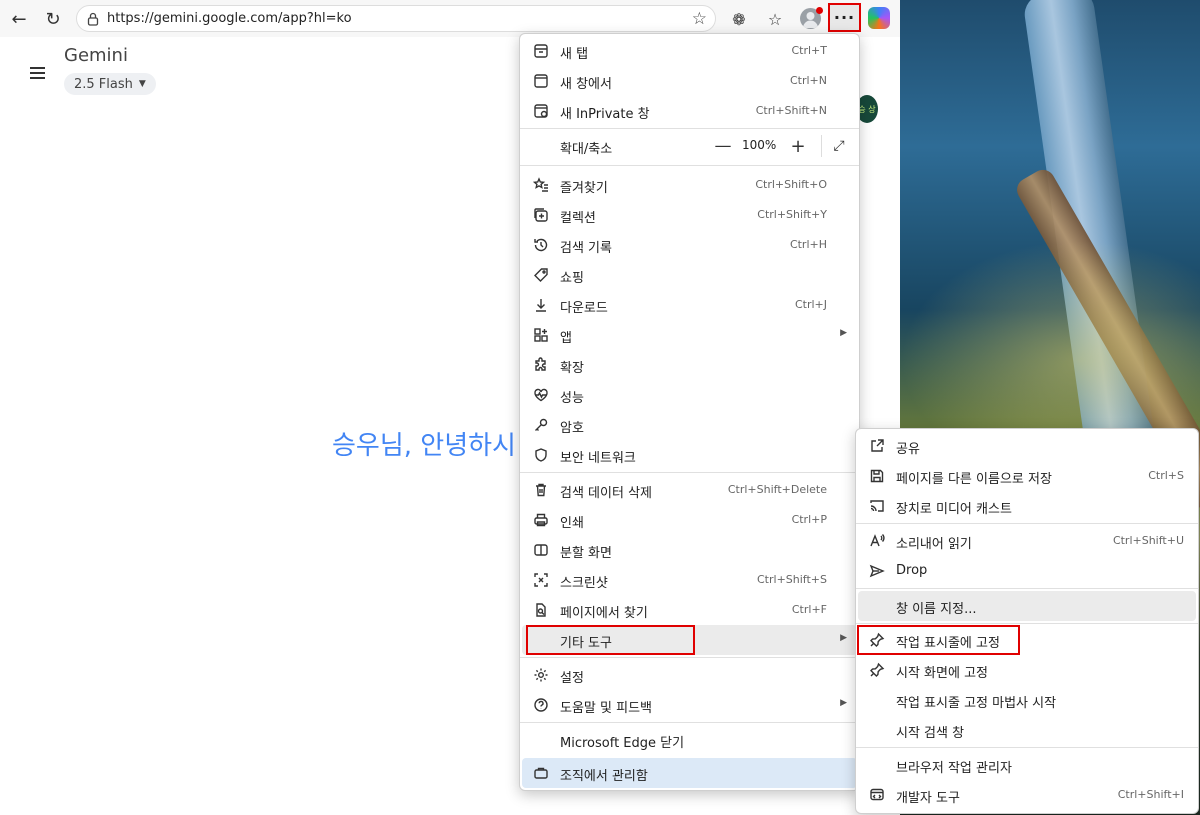  I want to click on menu-icon, so click(37, 74).